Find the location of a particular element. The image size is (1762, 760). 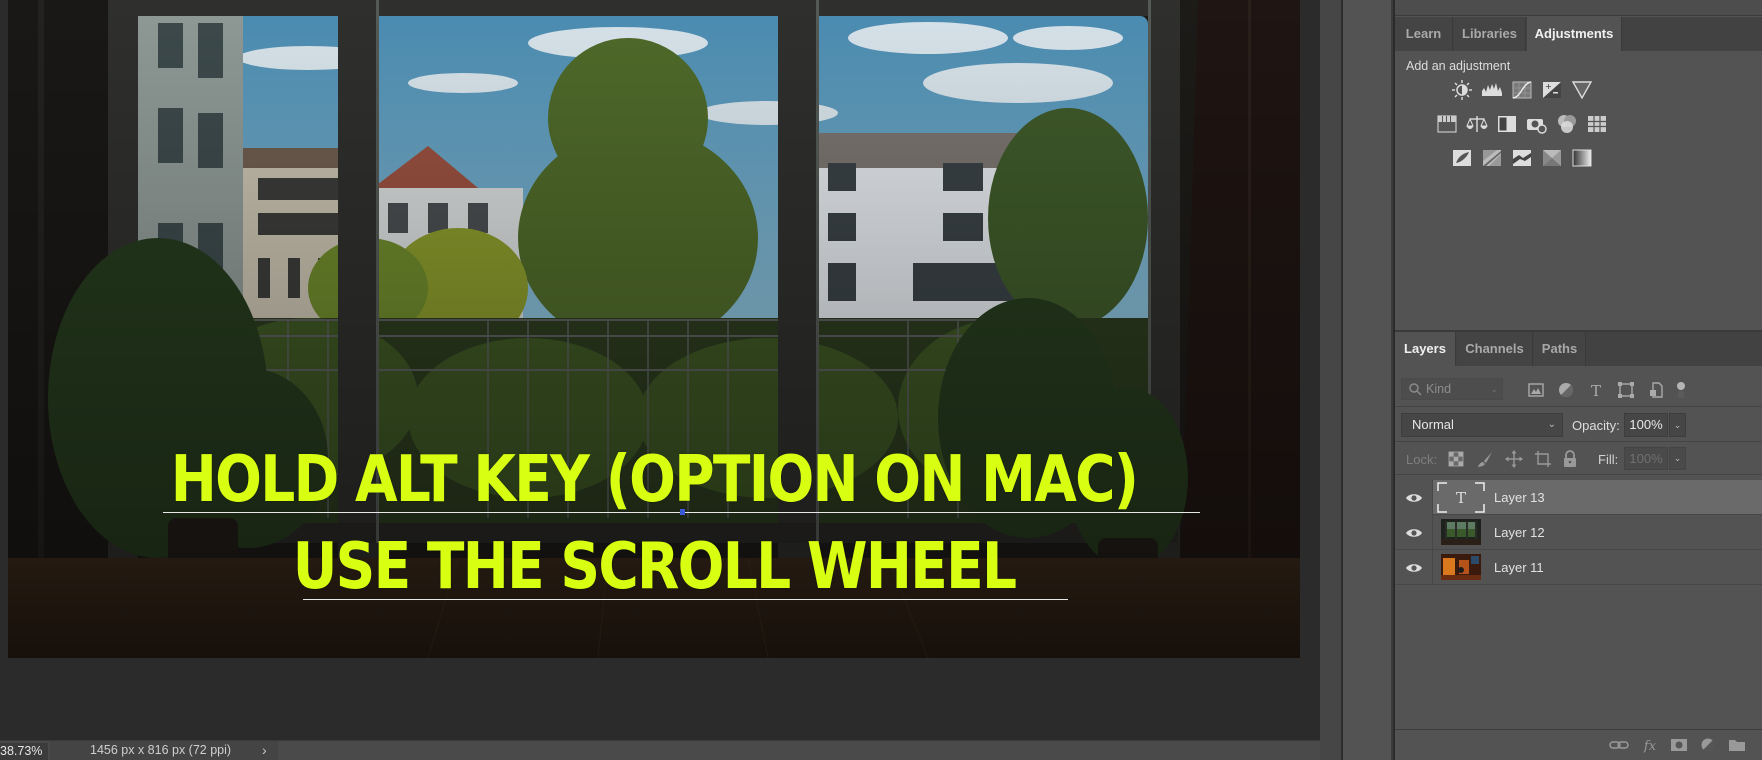

layer-list: T Layer 13 Layer 12 Layer 11 is located at coordinates (1578, 532).